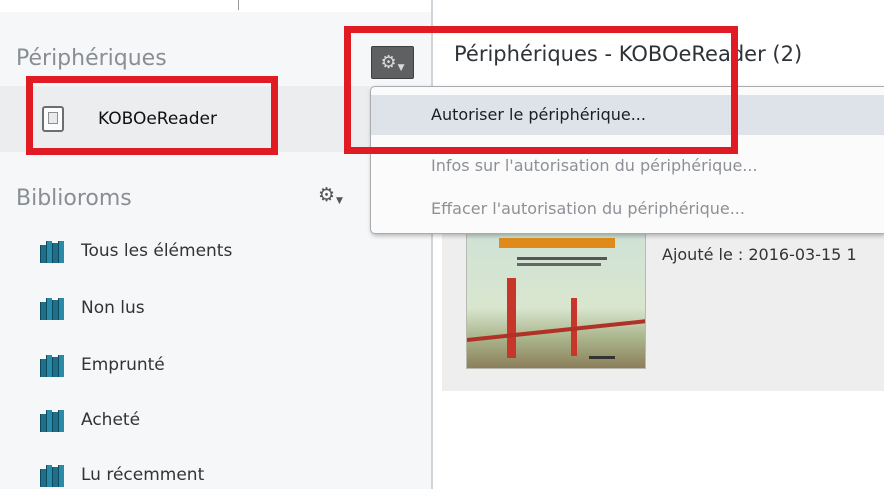 This screenshot has width=884, height=490. What do you see at coordinates (152, 115) in the screenshot?
I see `highlight-box-device` at bounding box center [152, 115].